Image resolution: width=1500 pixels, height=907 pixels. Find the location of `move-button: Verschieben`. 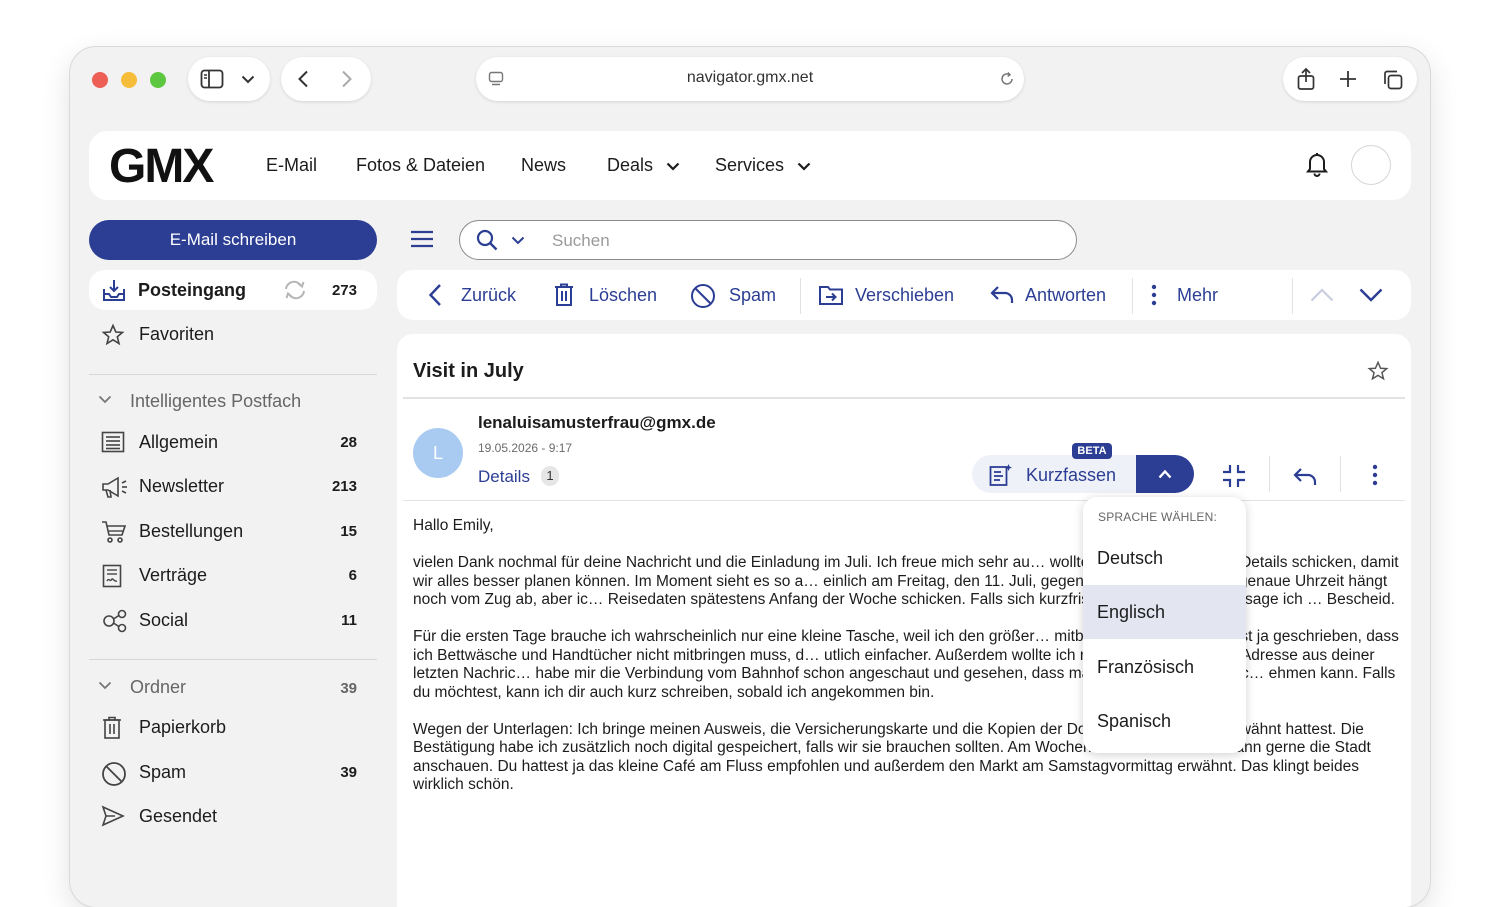

move-button: Verschieben is located at coordinates (888, 295).